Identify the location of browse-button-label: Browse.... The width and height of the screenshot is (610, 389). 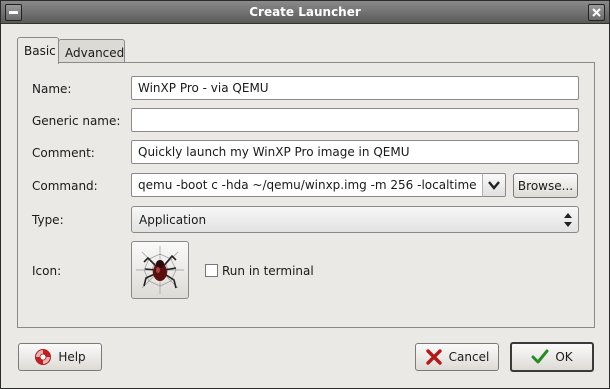
(545, 185).